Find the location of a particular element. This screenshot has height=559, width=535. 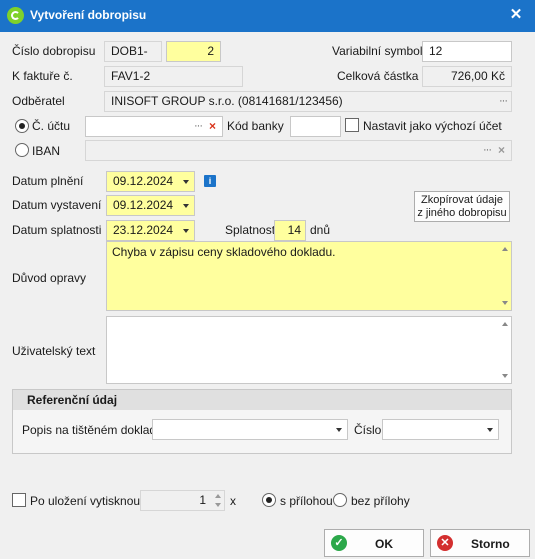

bez-prilohy-label: bez přílohy is located at coordinates (380, 501).